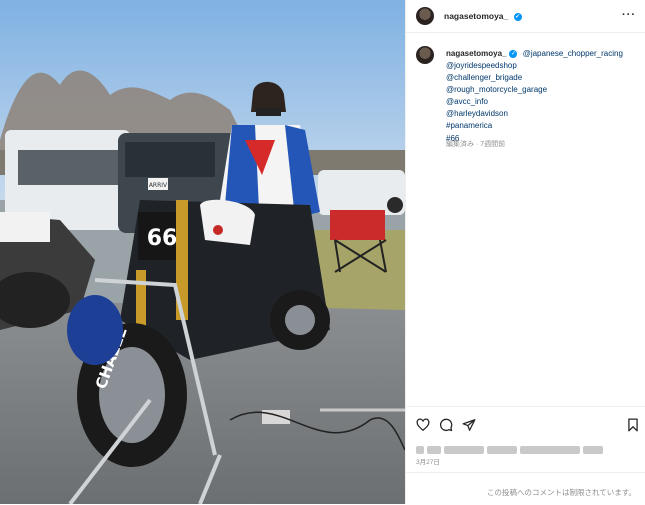 Image resolution: width=645 pixels, height=505 pixels. I want to click on comment-footer: この投稿へのコメントは制限されています。, so click(525, 488).